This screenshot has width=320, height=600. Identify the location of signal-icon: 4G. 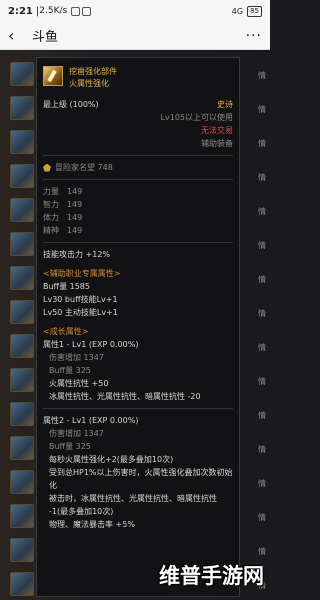
(237, 11).